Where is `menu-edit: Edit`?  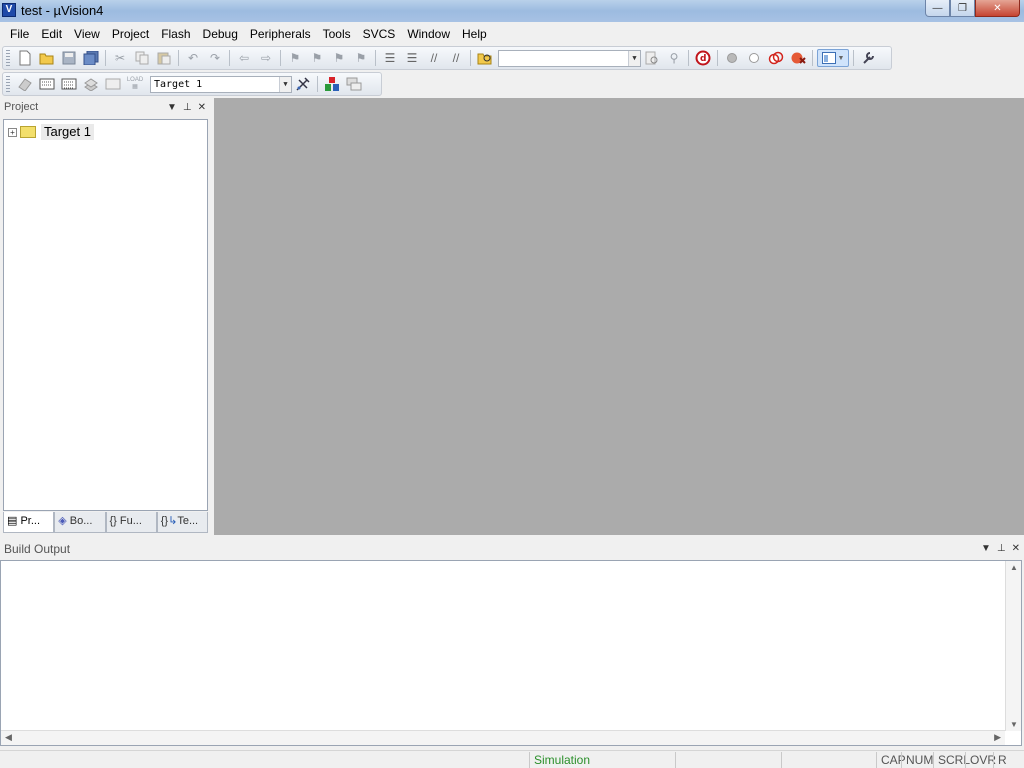
menu-edit: Edit is located at coordinates (51, 34).